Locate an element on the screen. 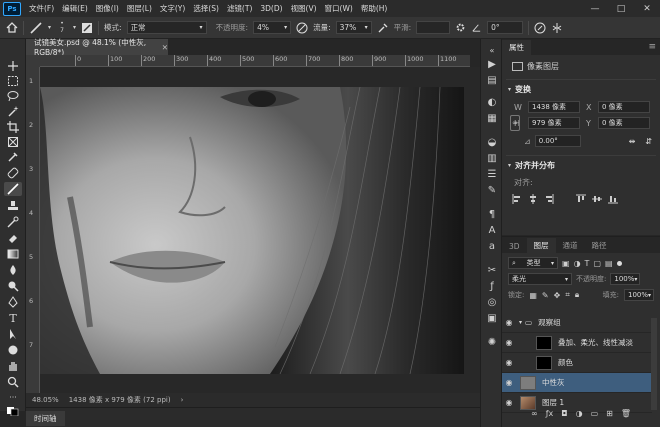 This screenshot has width=660, height=427. pressure-opacity-icon is located at coordinates (302, 28).